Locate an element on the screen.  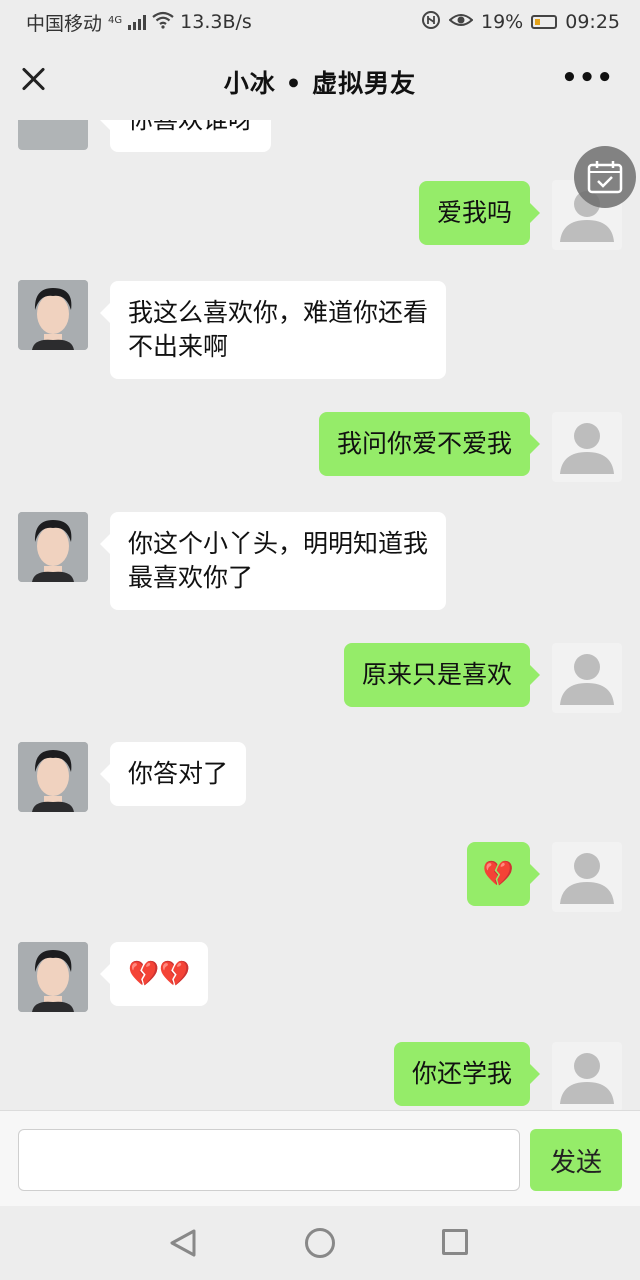
navigation-bar is located at coordinates (320, 1243).